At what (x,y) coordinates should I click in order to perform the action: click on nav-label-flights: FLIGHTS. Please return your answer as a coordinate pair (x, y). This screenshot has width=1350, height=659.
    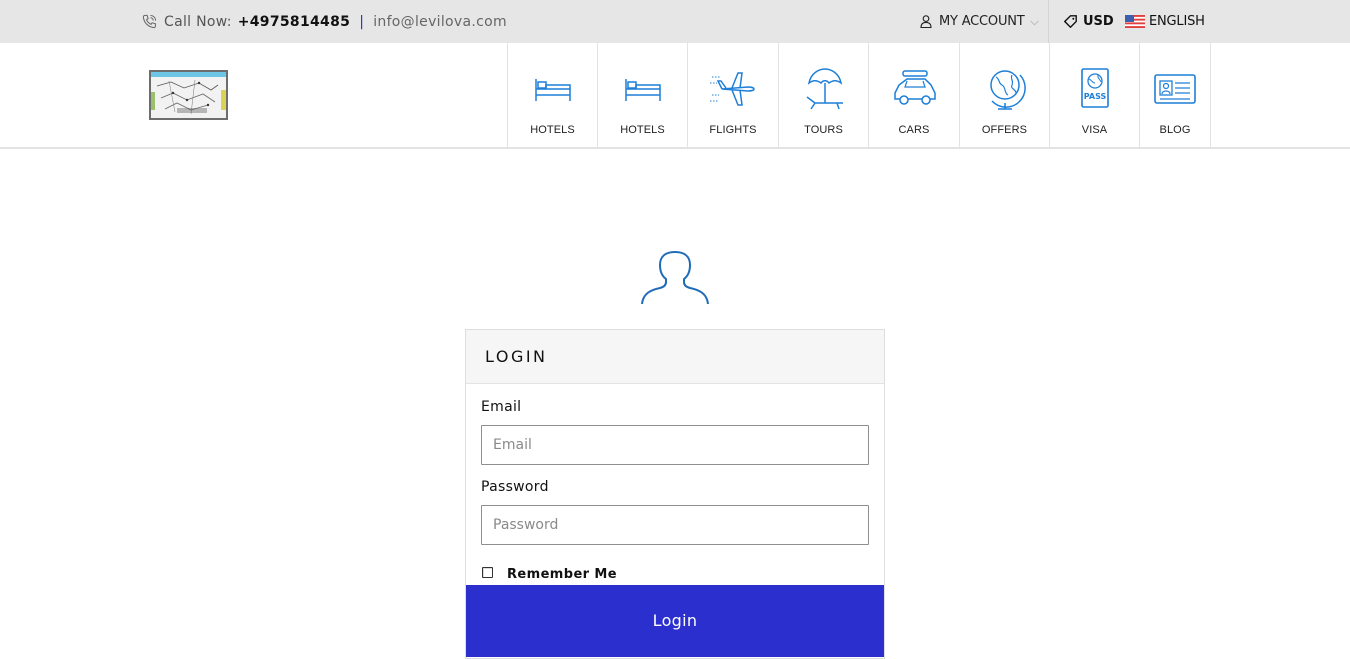
    Looking at the image, I should click on (733, 130).